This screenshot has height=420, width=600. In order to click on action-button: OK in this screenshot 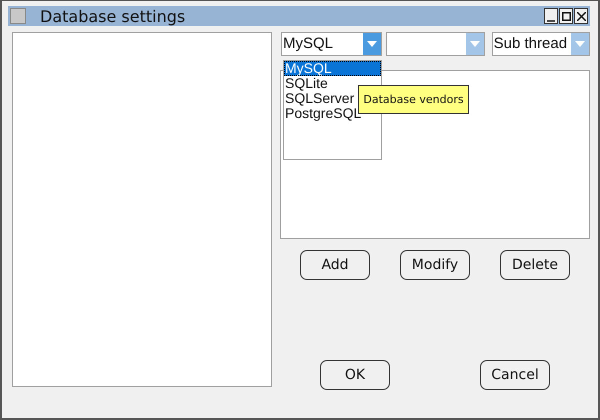, I will do `click(355, 375)`.